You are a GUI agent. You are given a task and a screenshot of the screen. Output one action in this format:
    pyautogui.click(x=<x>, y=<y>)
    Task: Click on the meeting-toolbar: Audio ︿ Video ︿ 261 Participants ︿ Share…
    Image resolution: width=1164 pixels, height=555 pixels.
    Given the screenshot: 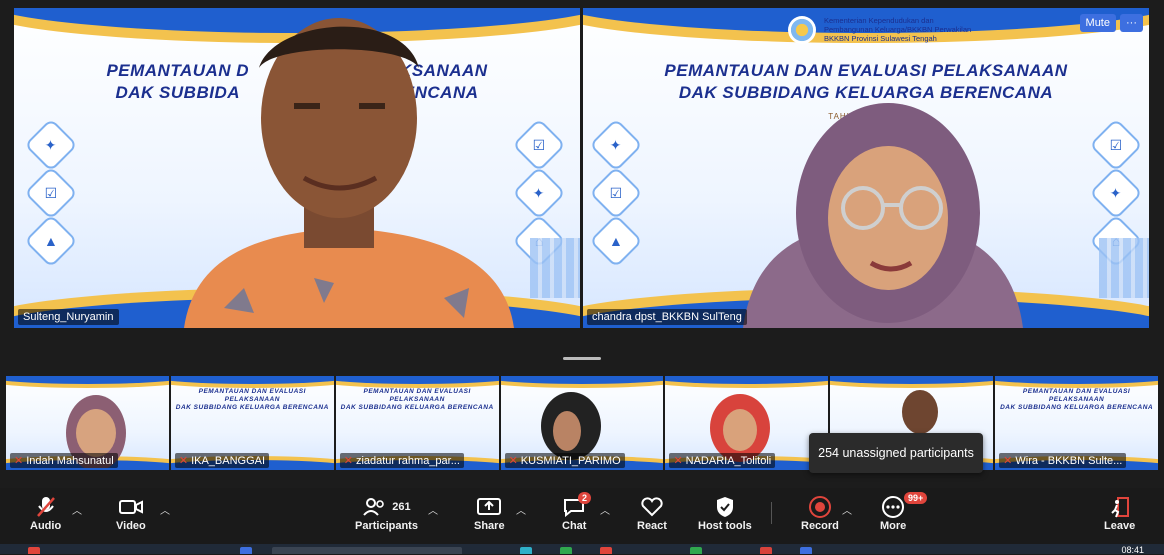 What is the action you would take?
    pyautogui.click(x=582, y=516)
    